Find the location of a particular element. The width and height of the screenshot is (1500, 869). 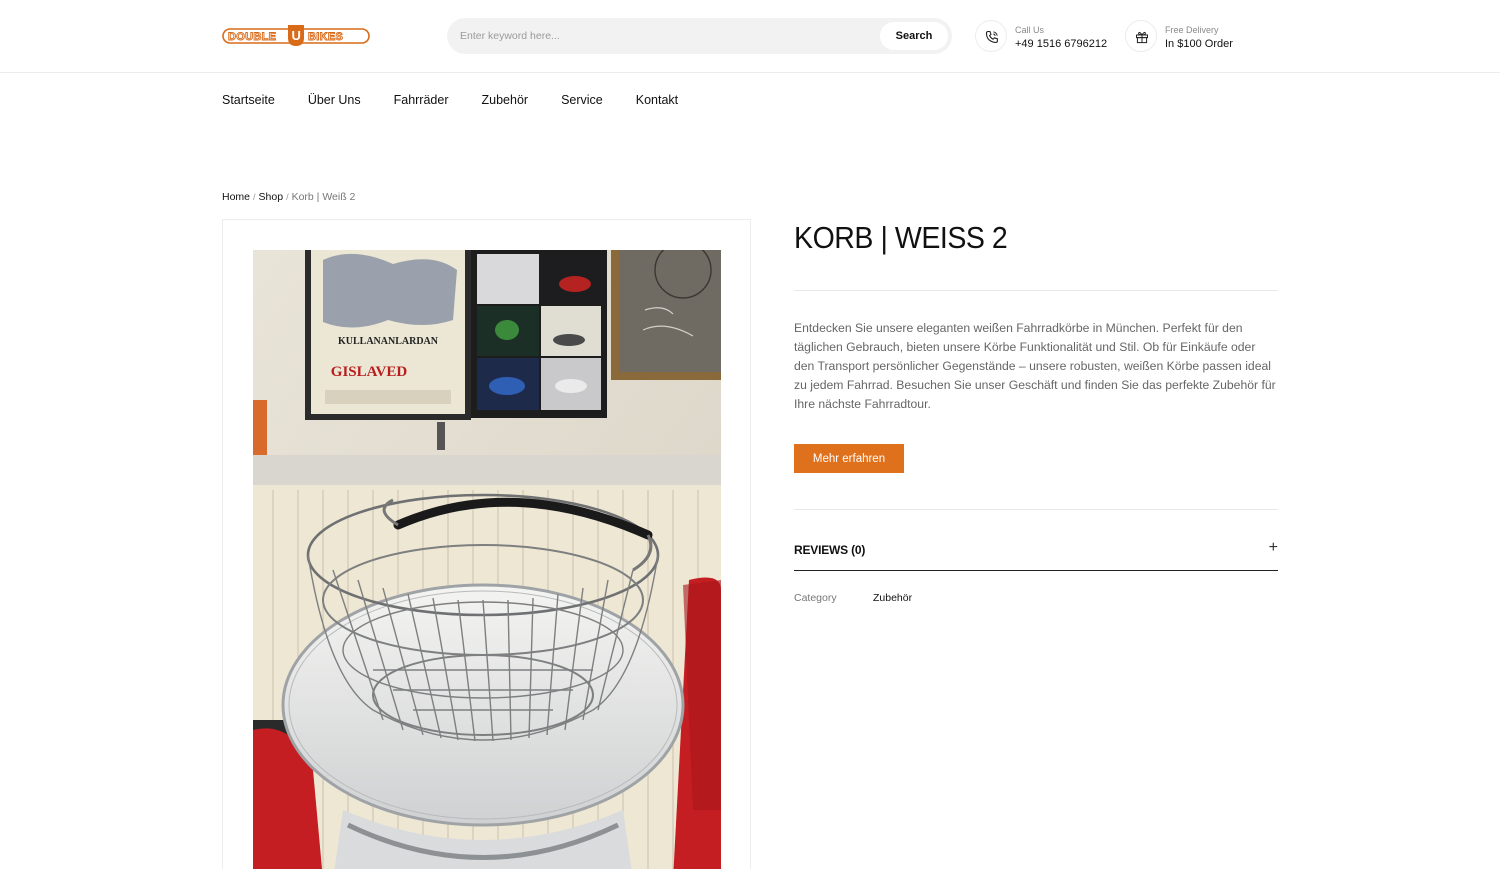

gift-icon-circle is located at coordinates (1141, 36).